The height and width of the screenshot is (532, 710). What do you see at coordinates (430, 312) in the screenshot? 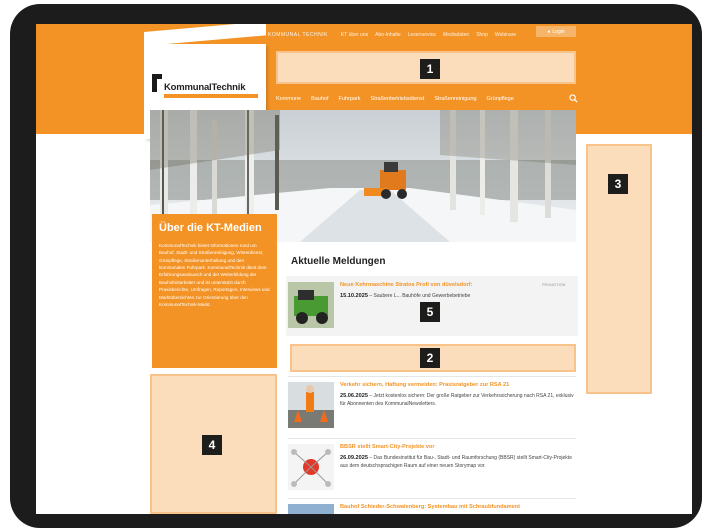
I see `badge-5: 5` at bounding box center [430, 312].